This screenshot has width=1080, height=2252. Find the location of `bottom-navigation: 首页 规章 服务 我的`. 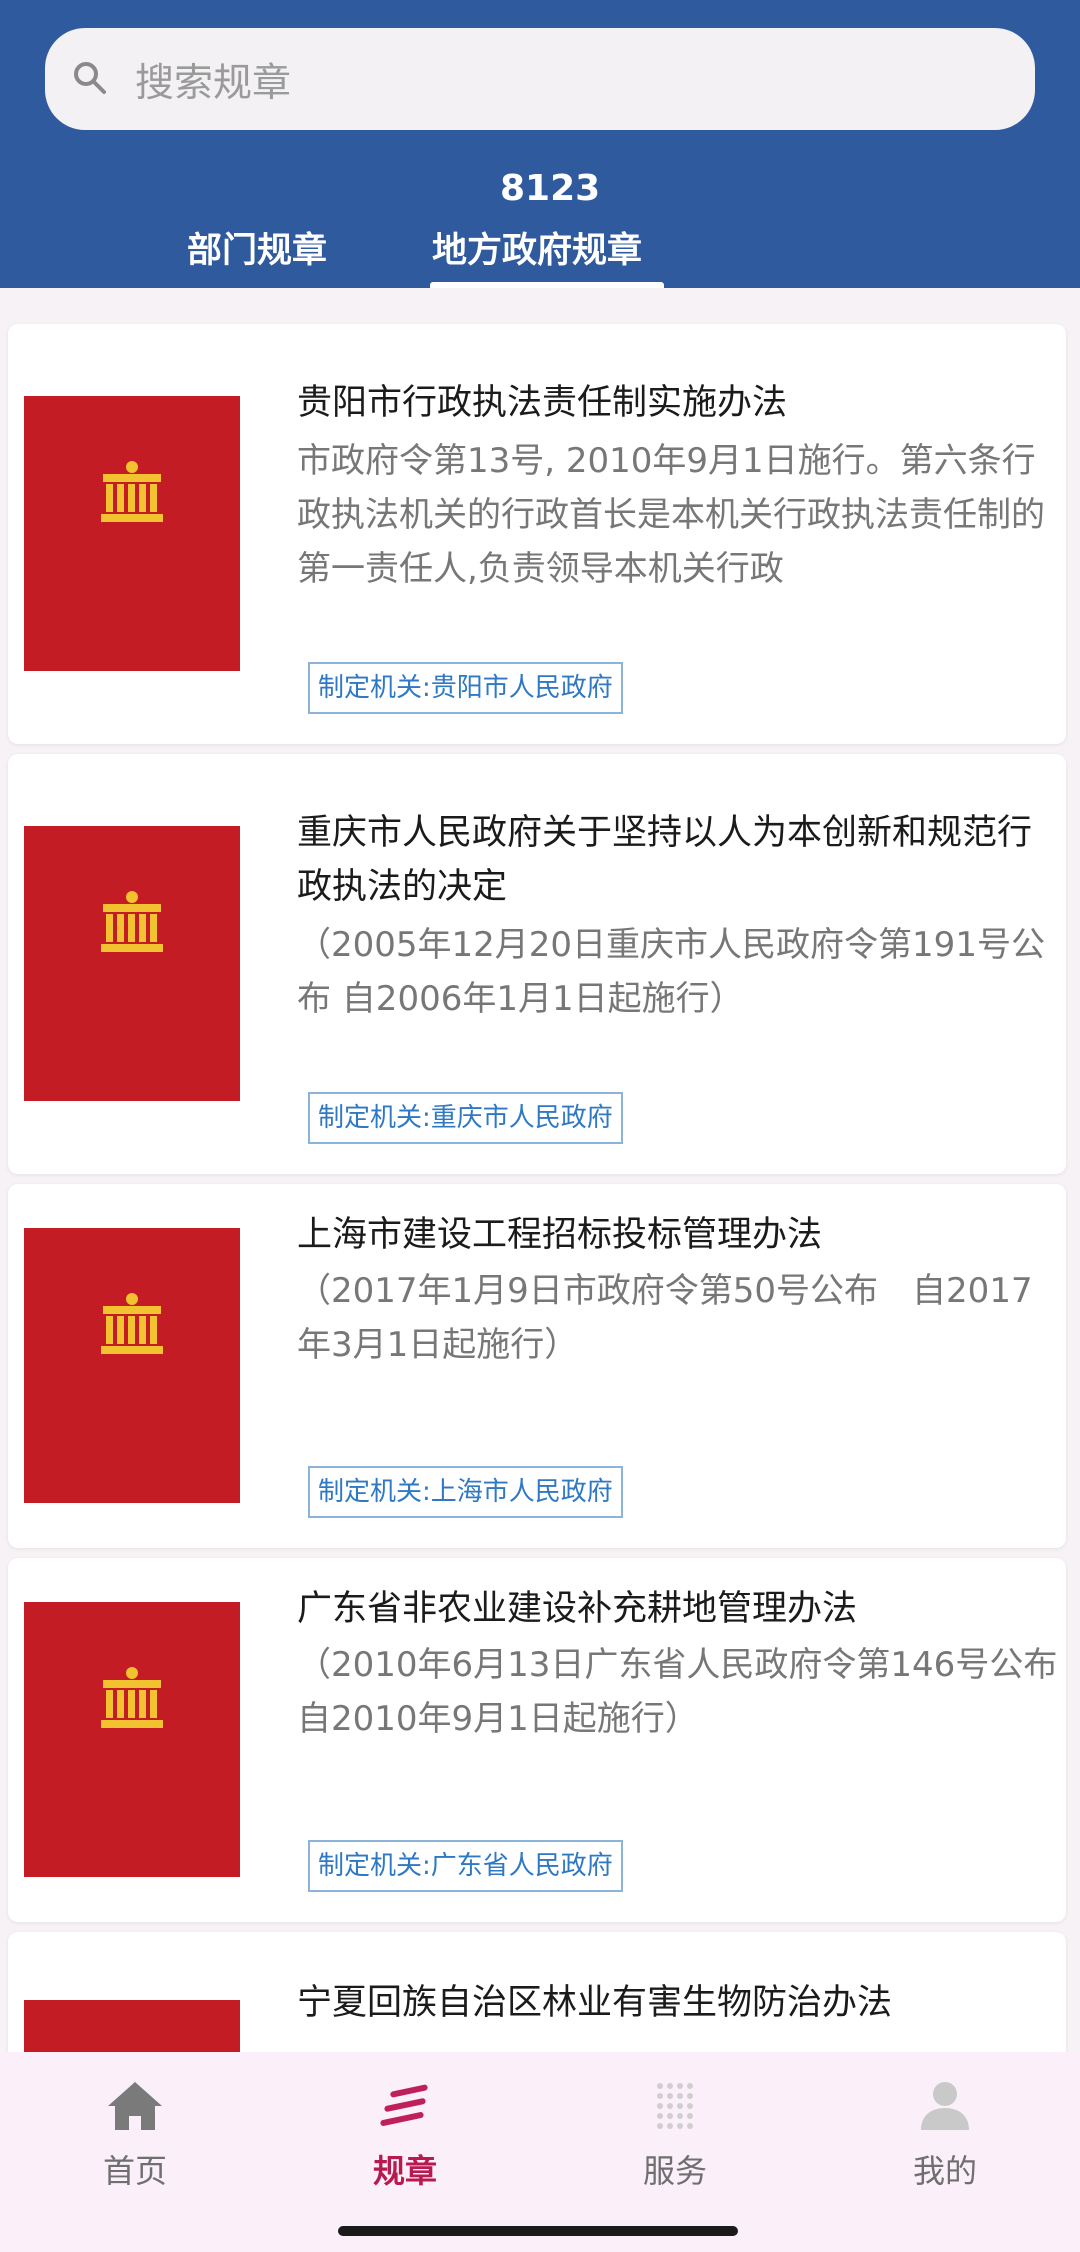

bottom-navigation: 首页 规章 服务 我的 is located at coordinates (540, 2152).